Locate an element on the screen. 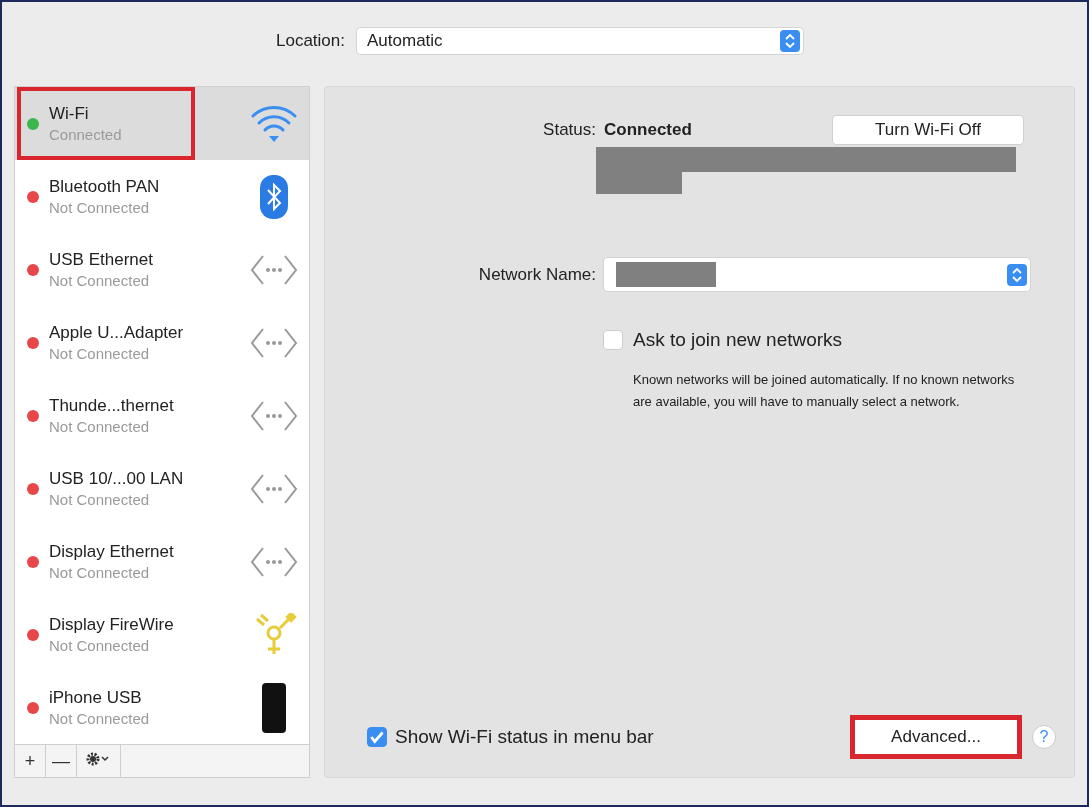 This screenshot has width=1089, height=807. bluetooth-icon is located at coordinates (274, 196).